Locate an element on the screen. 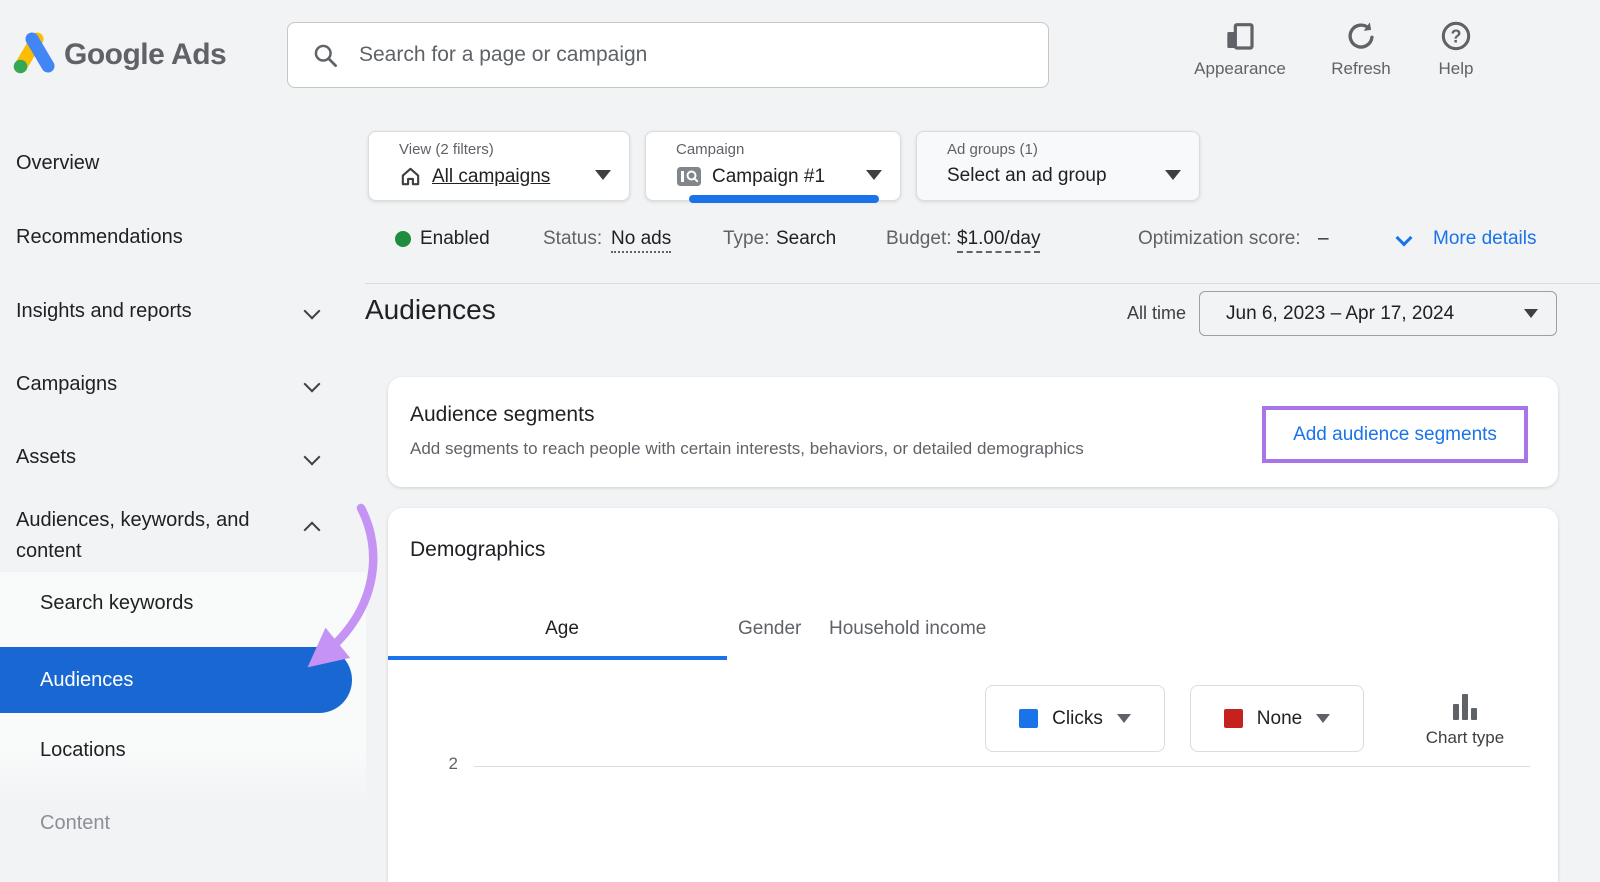 Image resolution: width=1600 pixels, height=882 pixels. annotation-highlight-box: Add audience segments is located at coordinates (1395, 434).